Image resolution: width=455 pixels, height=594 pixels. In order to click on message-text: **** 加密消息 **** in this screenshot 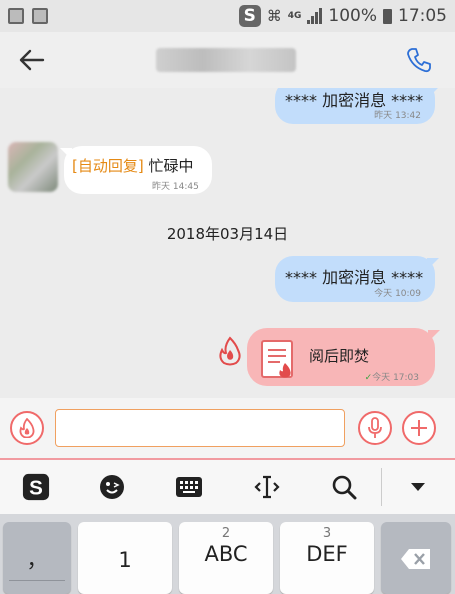, I will do `click(354, 277)`.